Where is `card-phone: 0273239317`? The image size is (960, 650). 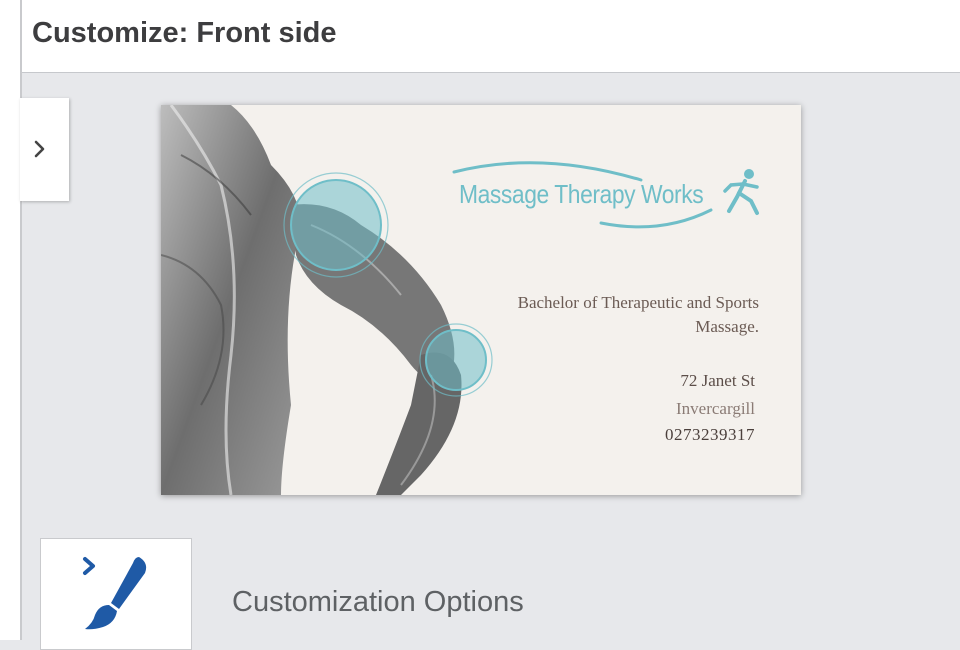 card-phone: 0273239317 is located at coordinates (710, 434).